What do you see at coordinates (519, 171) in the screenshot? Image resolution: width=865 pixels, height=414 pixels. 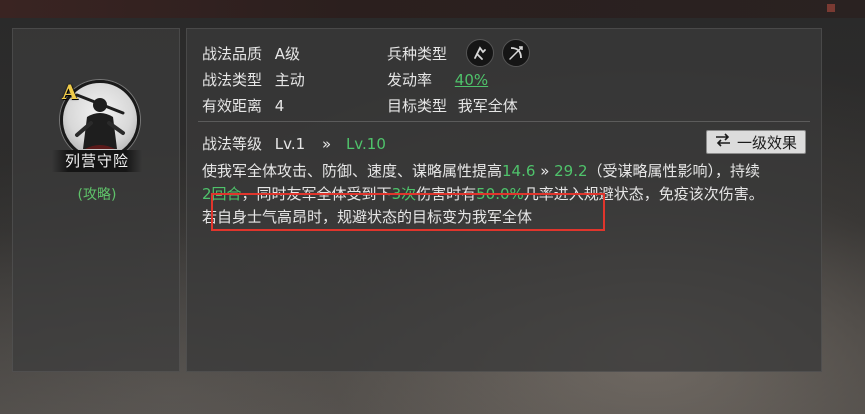 I see `desc-boost-min: 14.6` at bounding box center [519, 171].